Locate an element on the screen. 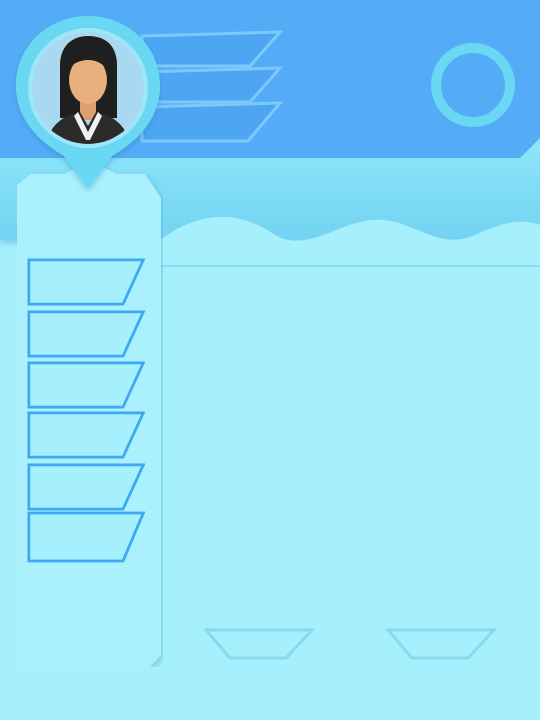 The height and width of the screenshot is (720, 540). ring-icon is located at coordinates (473, 85).